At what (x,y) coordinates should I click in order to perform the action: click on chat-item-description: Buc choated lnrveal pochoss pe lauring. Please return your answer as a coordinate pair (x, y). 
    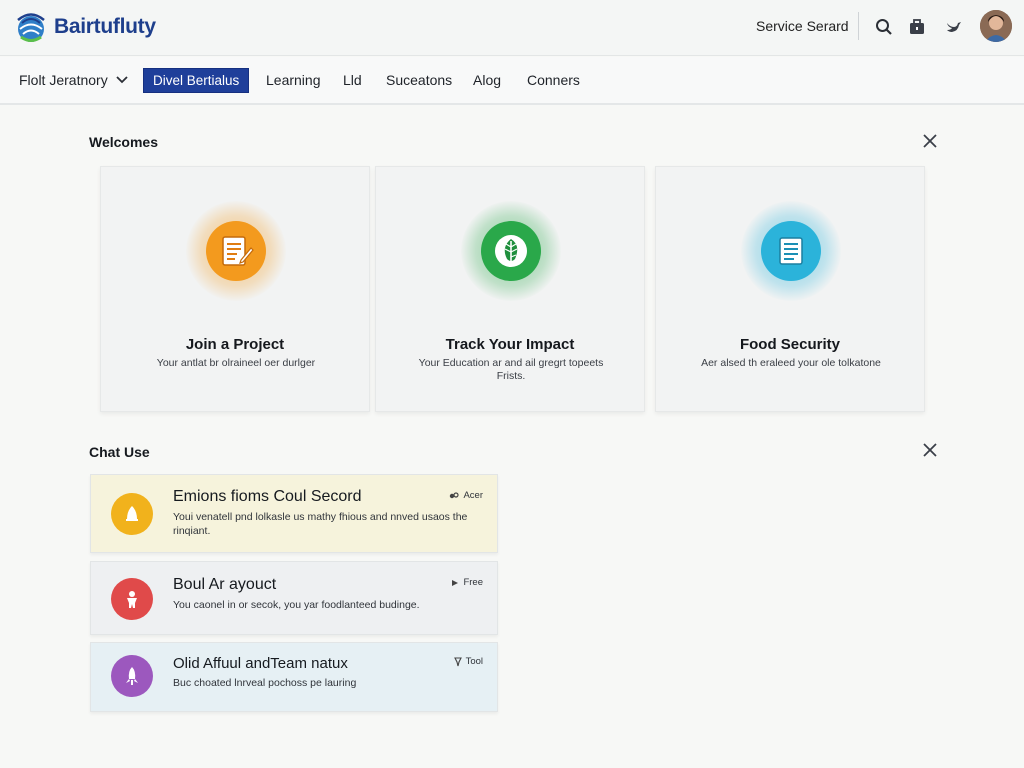
    Looking at the image, I should click on (265, 683).